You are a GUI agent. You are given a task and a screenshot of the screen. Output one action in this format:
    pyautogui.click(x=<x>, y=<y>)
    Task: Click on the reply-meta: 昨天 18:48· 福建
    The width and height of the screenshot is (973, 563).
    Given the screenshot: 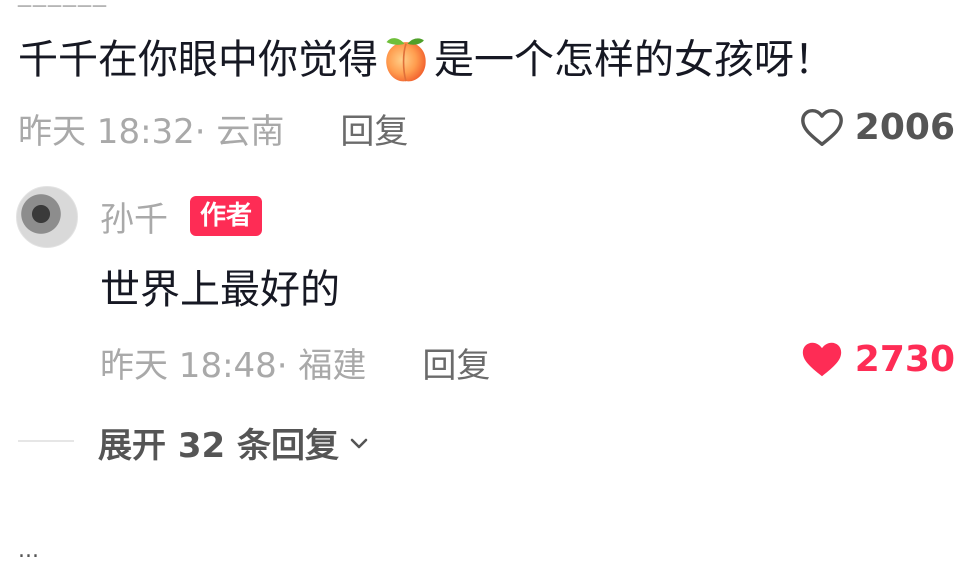 What is the action you would take?
    pyautogui.click(x=233, y=366)
    